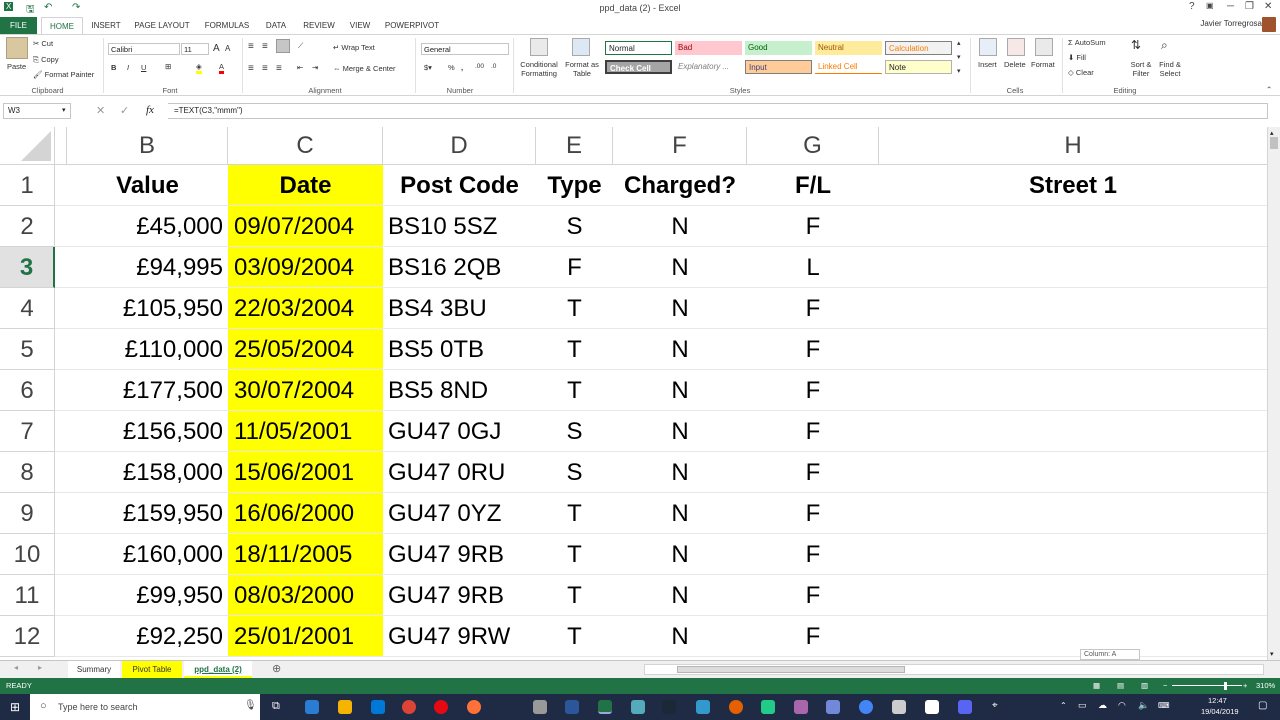 The height and width of the screenshot is (720, 1280). What do you see at coordinates (279, 68) in the screenshot?
I see `align-right-icon: ≡` at bounding box center [279, 68].